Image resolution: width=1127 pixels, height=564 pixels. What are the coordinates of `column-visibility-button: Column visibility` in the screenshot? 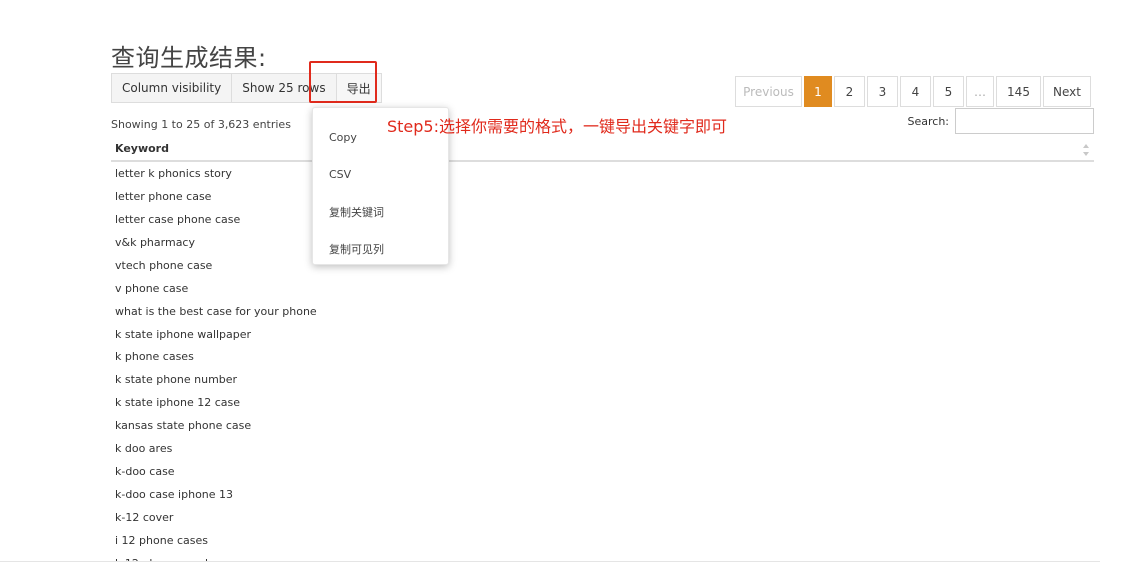 It's located at (172, 88).